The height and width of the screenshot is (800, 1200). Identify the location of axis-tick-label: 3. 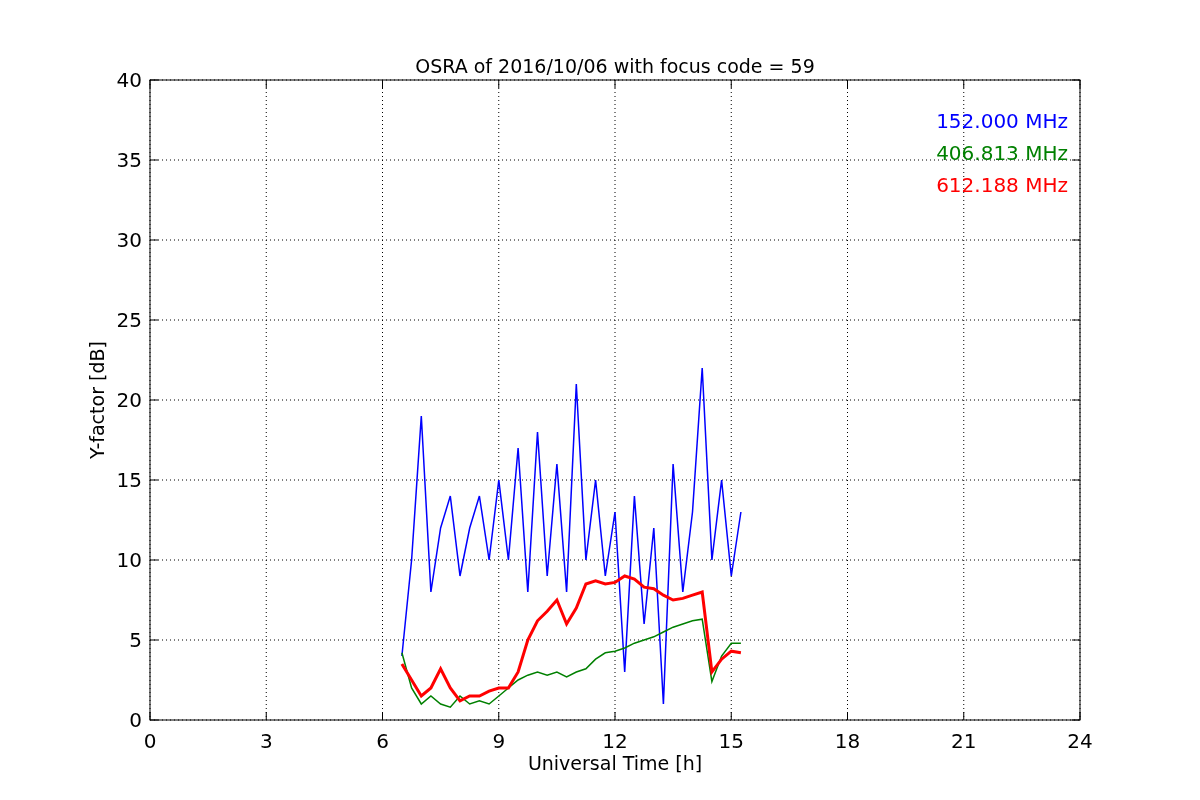
(266, 741).